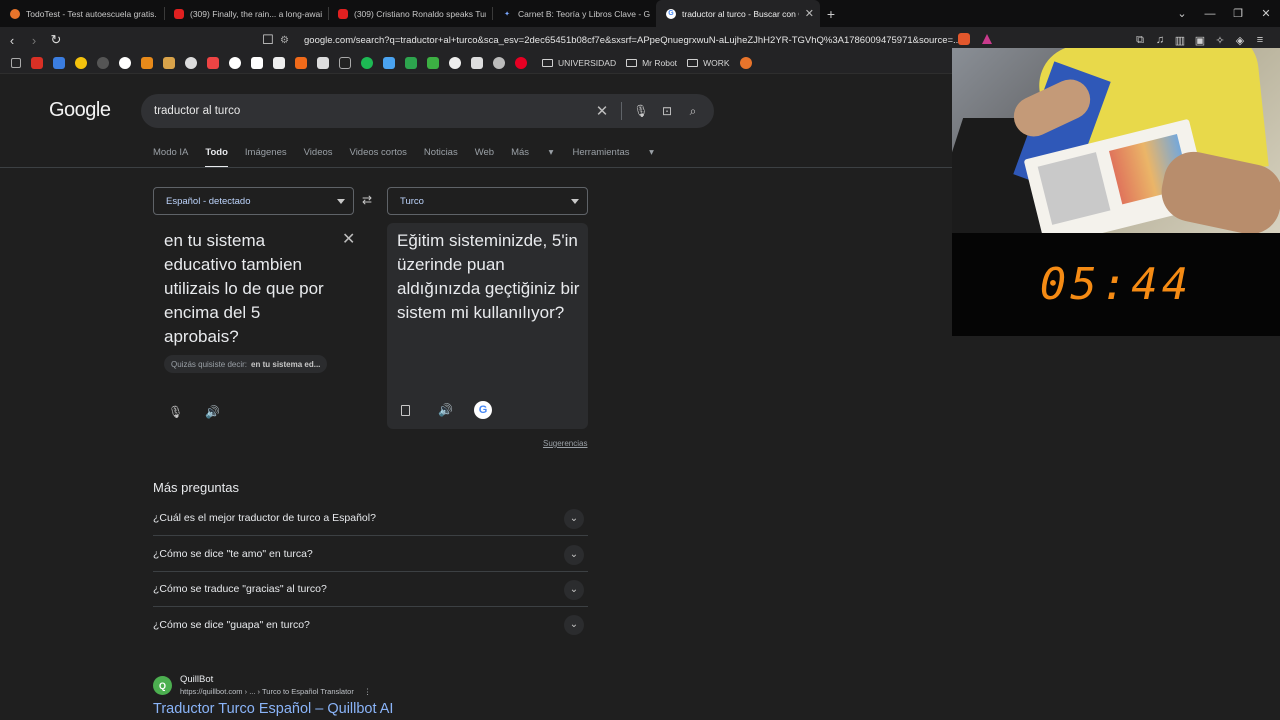 The image size is (1280, 720). Describe the element at coordinates (565, 443) in the screenshot. I see `feedback-link: Sugerencias` at that location.